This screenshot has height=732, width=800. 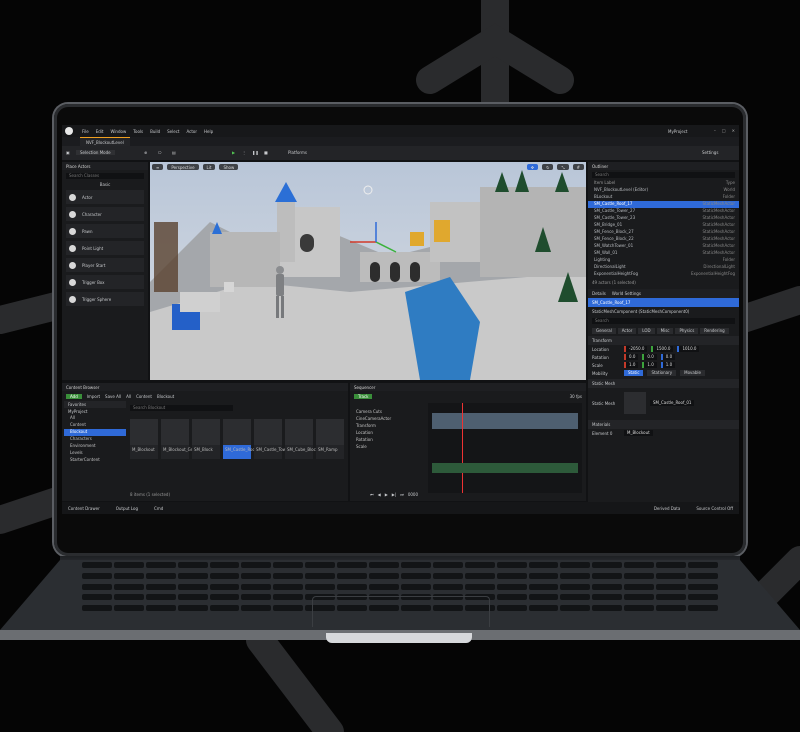 I want to click on tab-world-settings: World Settings, so click(x=626, y=293).